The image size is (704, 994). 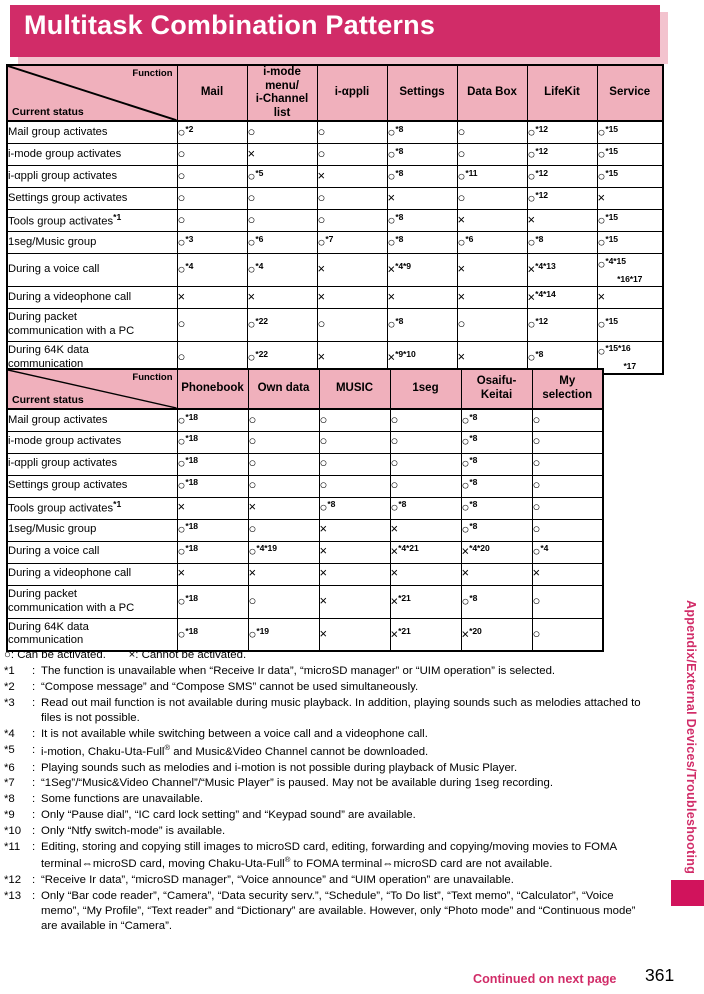 What do you see at coordinates (92, 154) in the screenshot?
I see `row-label: i-mode group activates` at bounding box center [92, 154].